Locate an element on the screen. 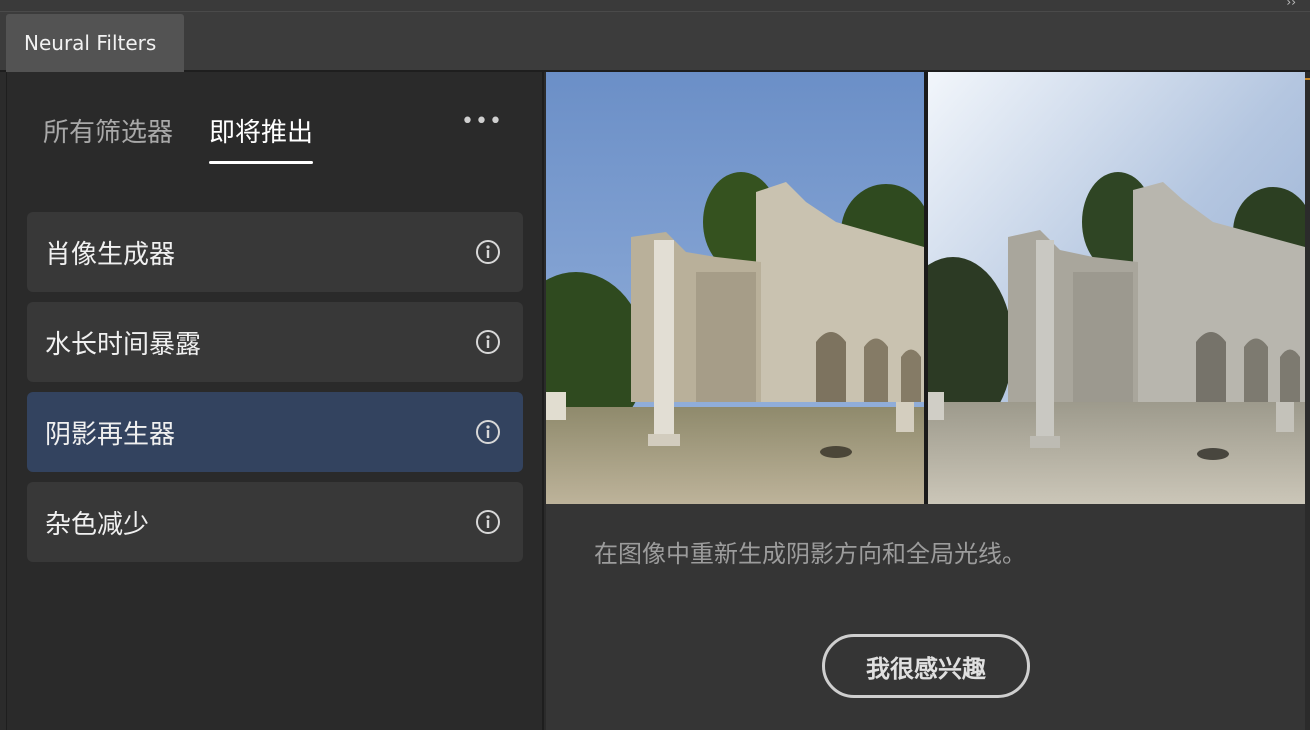 The width and height of the screenshot is (1310, 730). tab-all-filters: 所有筛选器 is located at coordinates (108, 137).